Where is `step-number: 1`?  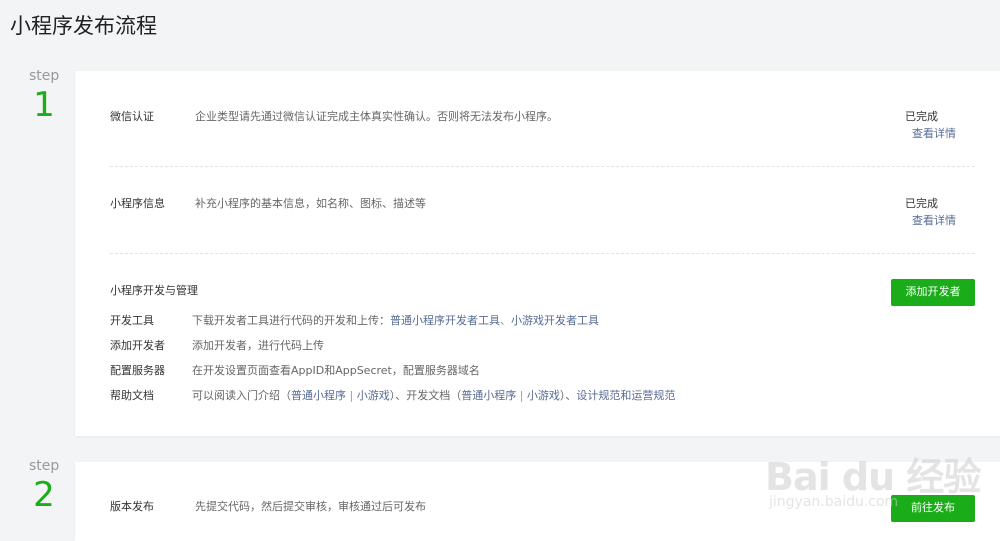 step-number: 1 is located at coordinates (44, 105).